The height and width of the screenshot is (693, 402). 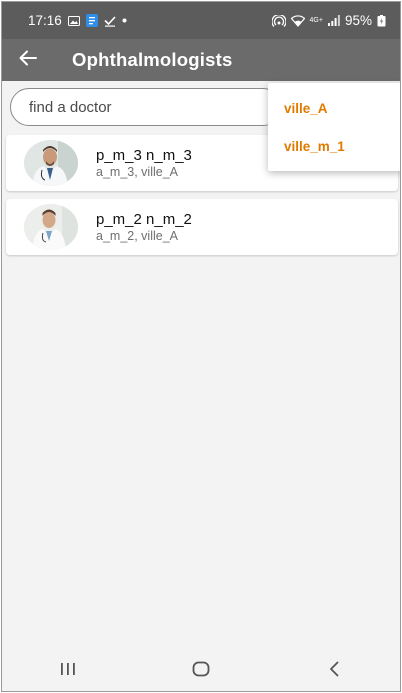 What do you see at coordinates (124, 20) in the screenshot?
I see `notification-dot-icon` at bounding box center [124, 20].